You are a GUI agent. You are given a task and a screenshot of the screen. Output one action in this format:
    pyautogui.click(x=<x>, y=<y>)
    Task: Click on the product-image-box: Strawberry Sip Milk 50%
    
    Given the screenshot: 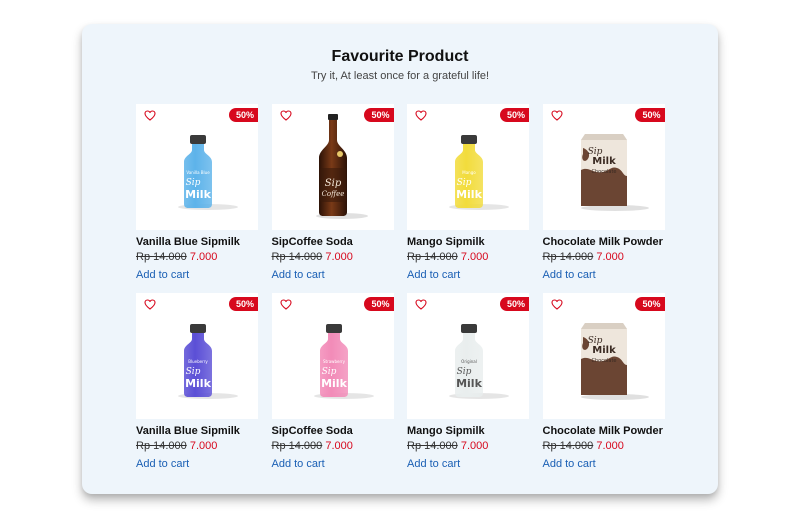 What is the action you would take?
    pyautogui.click(x=332, y=356)
    